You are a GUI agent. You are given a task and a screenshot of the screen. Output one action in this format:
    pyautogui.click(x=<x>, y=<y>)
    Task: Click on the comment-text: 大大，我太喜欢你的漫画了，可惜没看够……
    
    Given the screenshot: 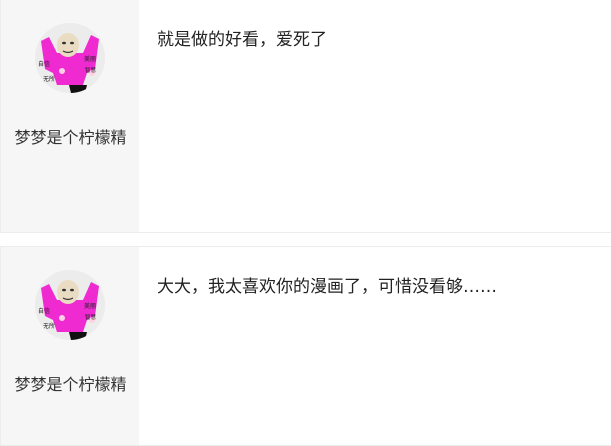 What is the action you would take?
    pyautogui.click(x=327, y=287)
    